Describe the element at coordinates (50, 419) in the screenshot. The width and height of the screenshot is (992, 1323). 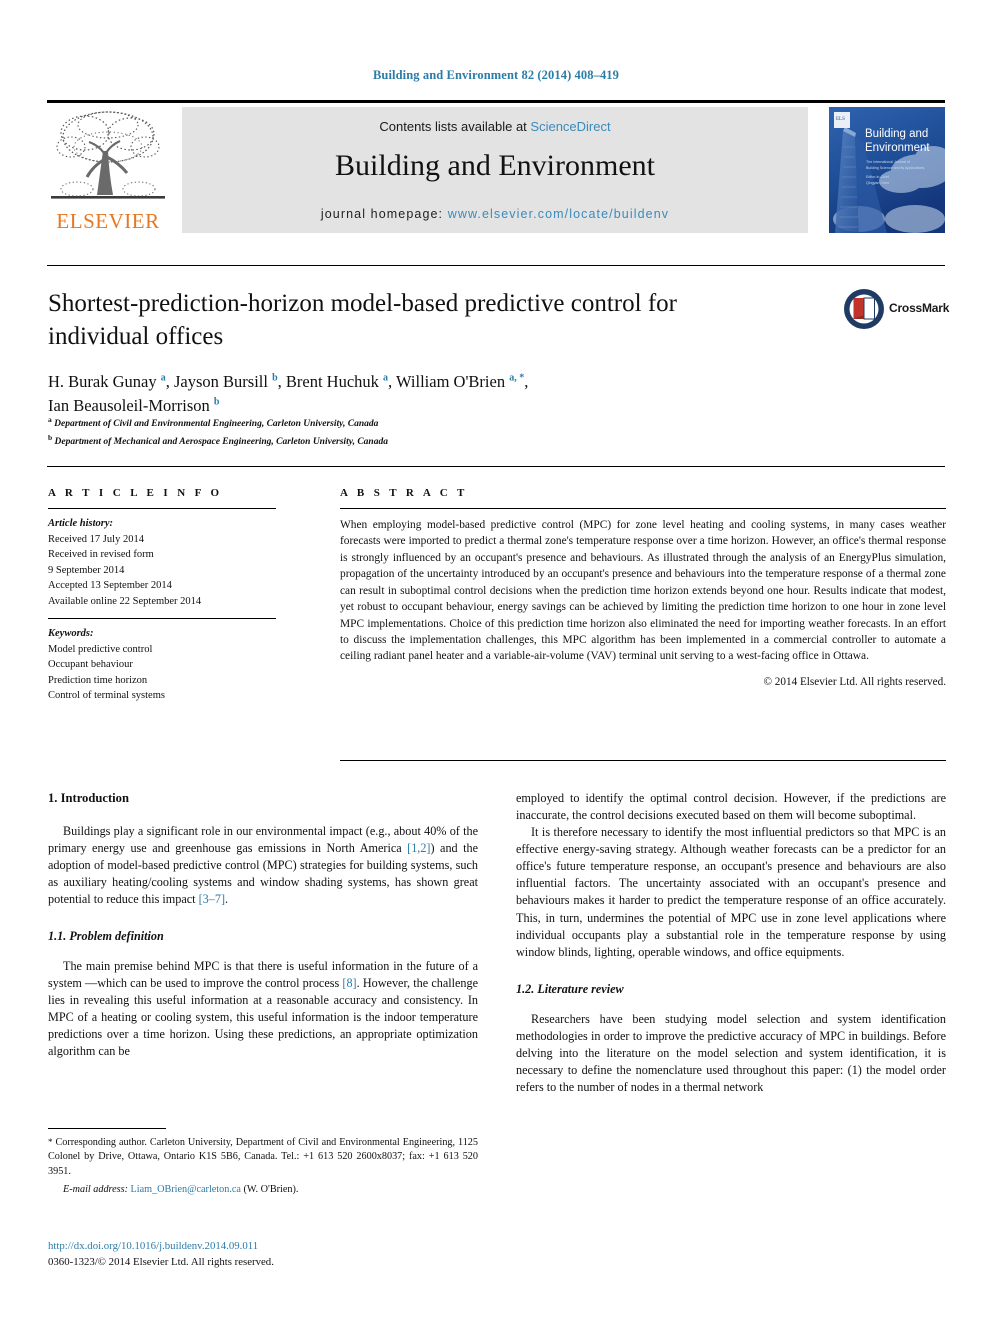
I see `affiliation-mark: a` at that location.